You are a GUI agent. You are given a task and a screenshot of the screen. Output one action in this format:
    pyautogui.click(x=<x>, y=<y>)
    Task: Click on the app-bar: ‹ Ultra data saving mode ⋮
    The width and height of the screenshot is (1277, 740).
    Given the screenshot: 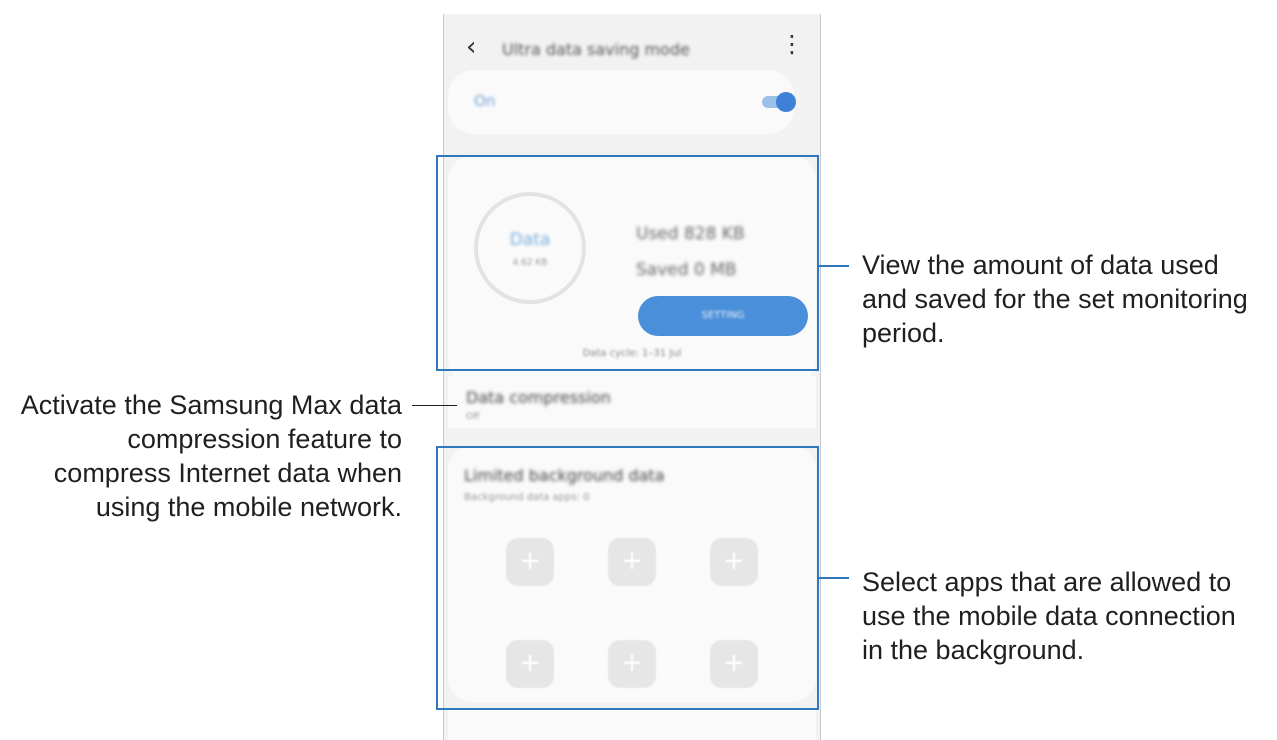 What is the action you would take?
    pyautogui.click(x=632, y=50)
    